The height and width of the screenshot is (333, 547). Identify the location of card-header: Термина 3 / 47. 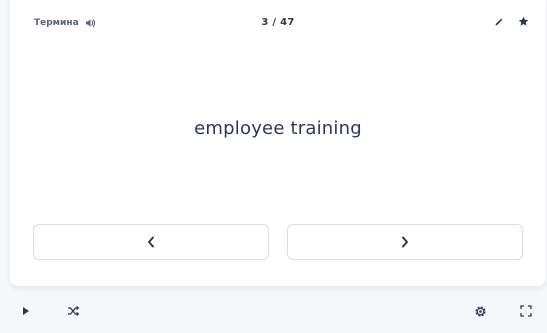
(278, 24).